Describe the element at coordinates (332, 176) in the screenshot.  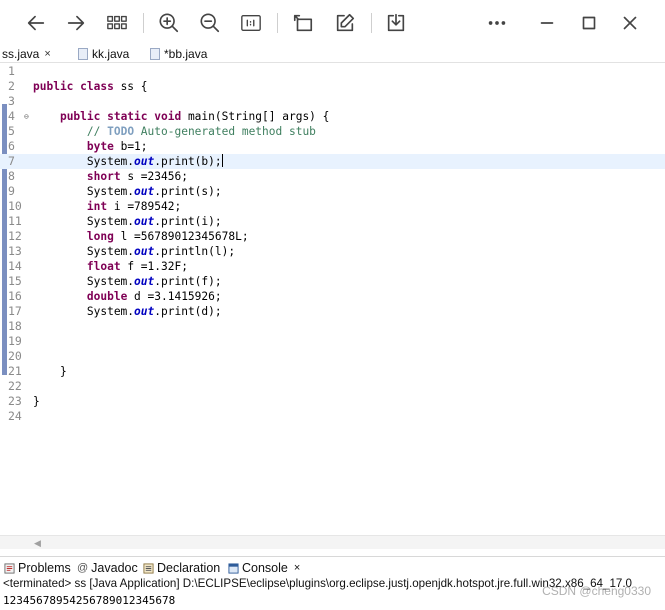
I see `code-line: 8 short s =23456;` at that location.